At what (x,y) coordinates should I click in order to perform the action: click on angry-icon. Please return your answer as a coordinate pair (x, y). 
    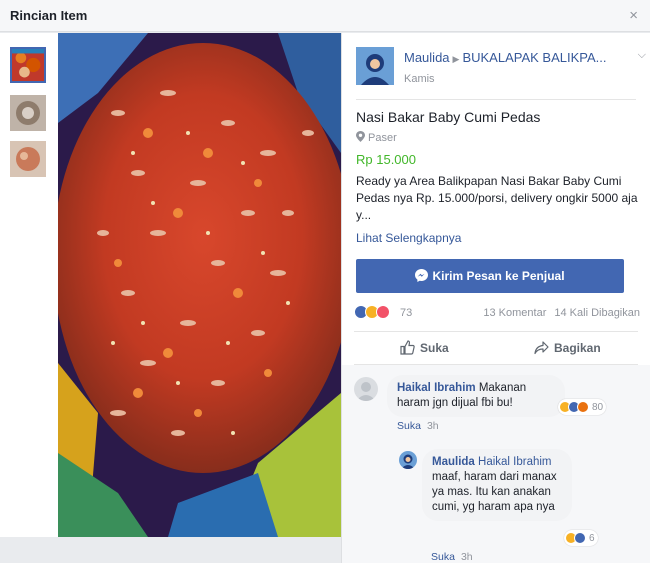
    Looking at the image, I should click on (583, 407).